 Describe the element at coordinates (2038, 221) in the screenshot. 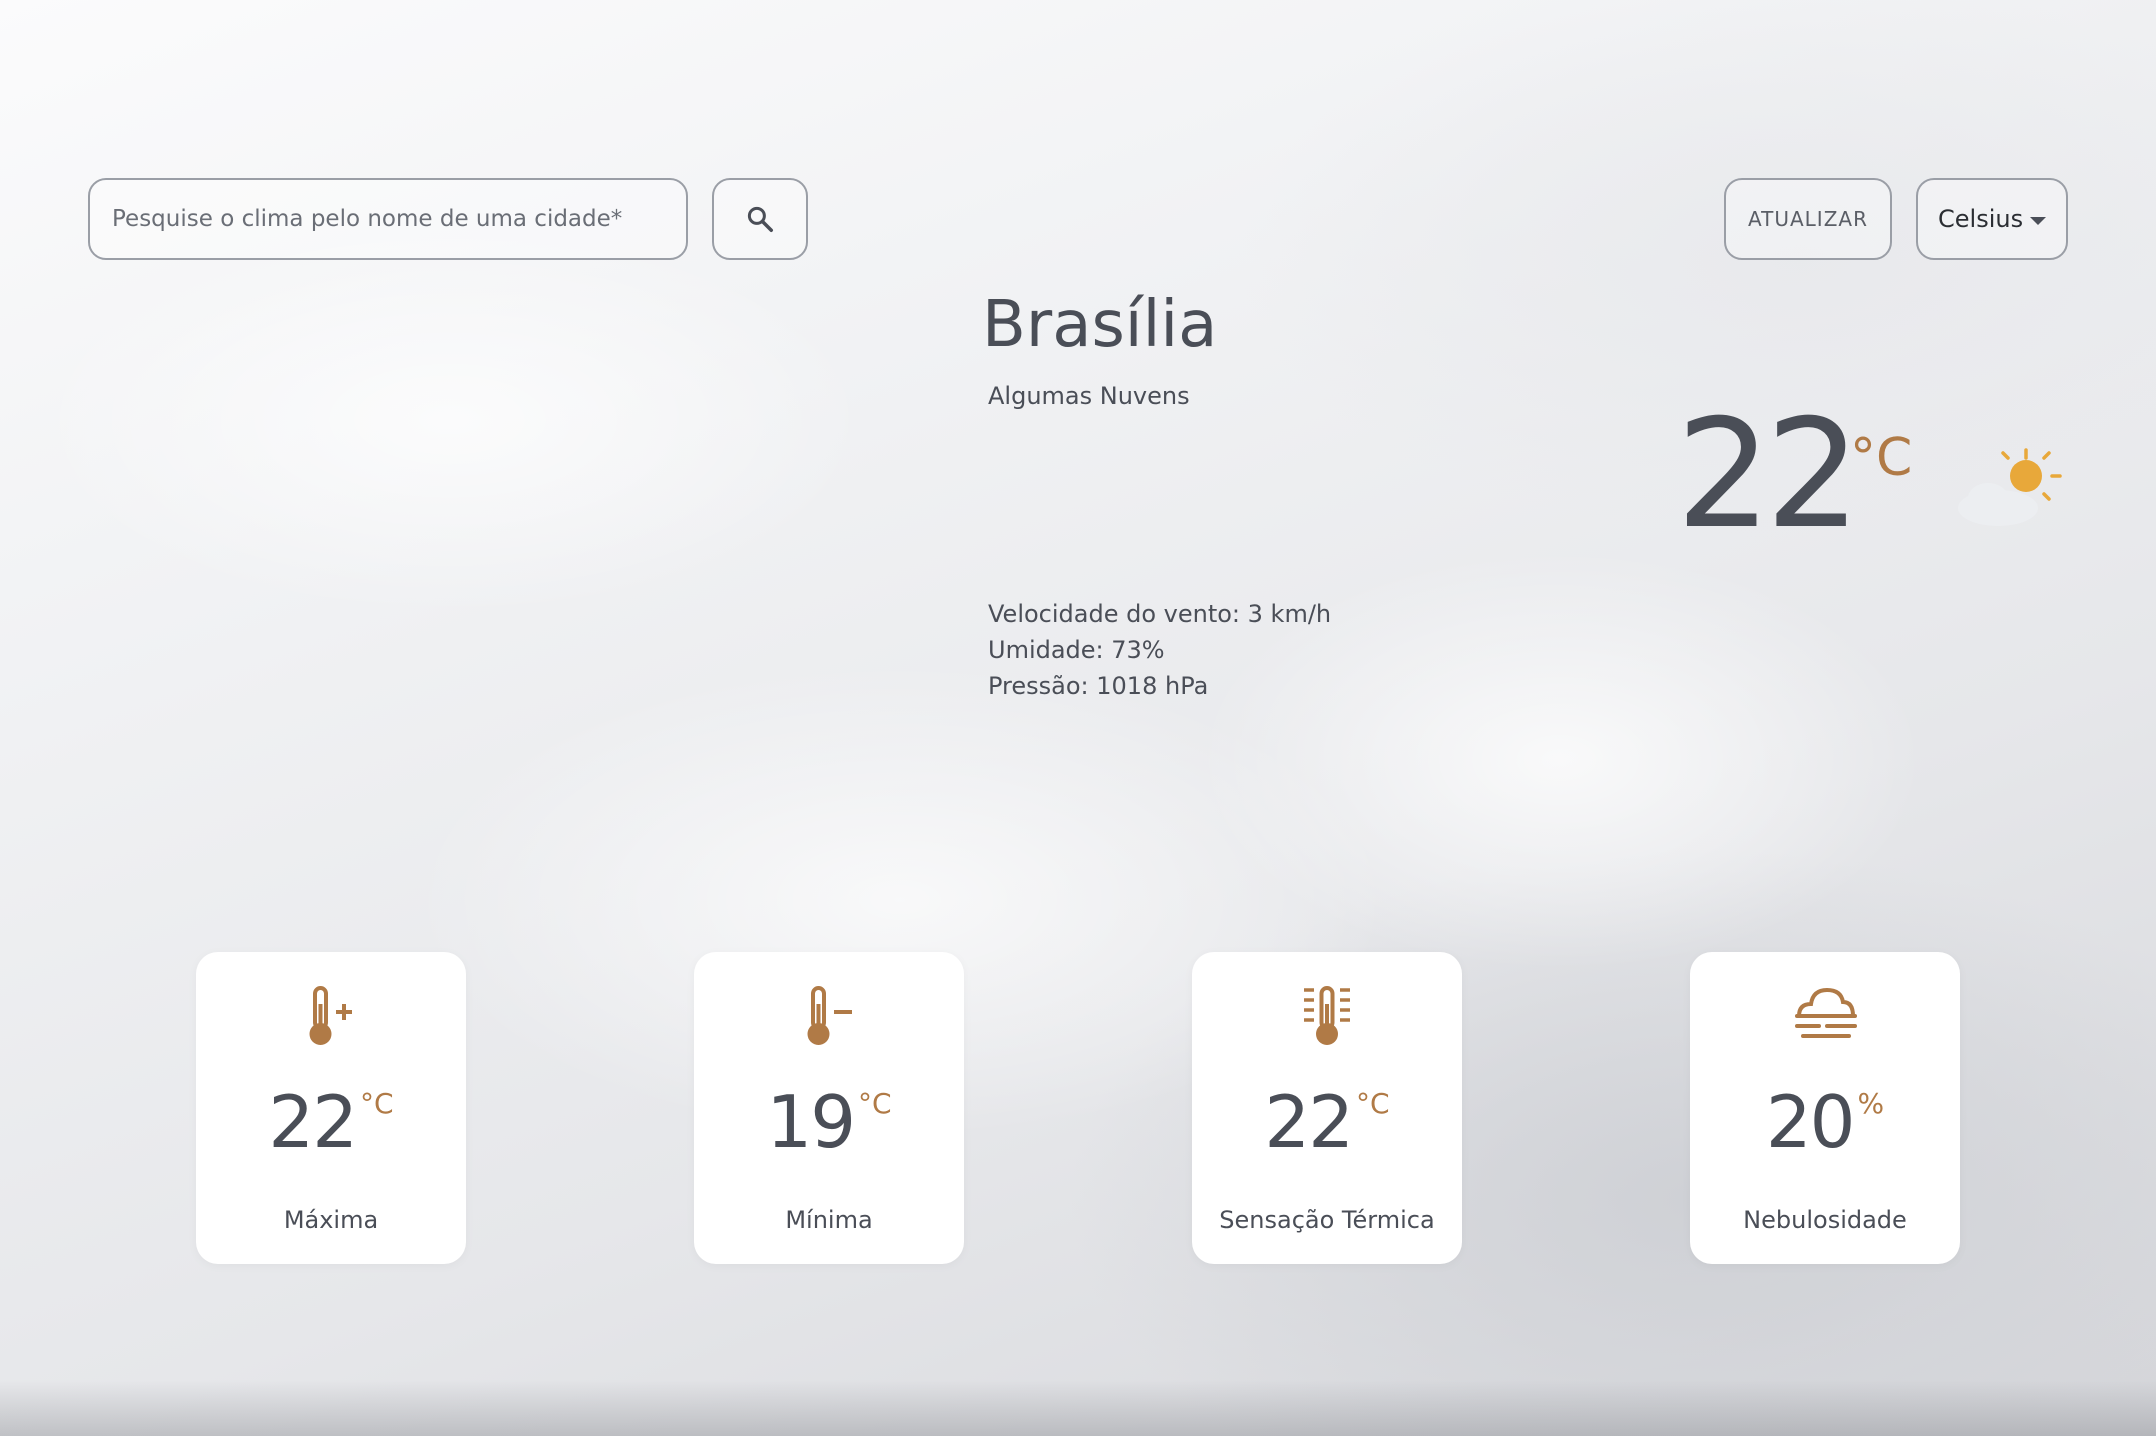

I see `chevron-down-icon` at that location.